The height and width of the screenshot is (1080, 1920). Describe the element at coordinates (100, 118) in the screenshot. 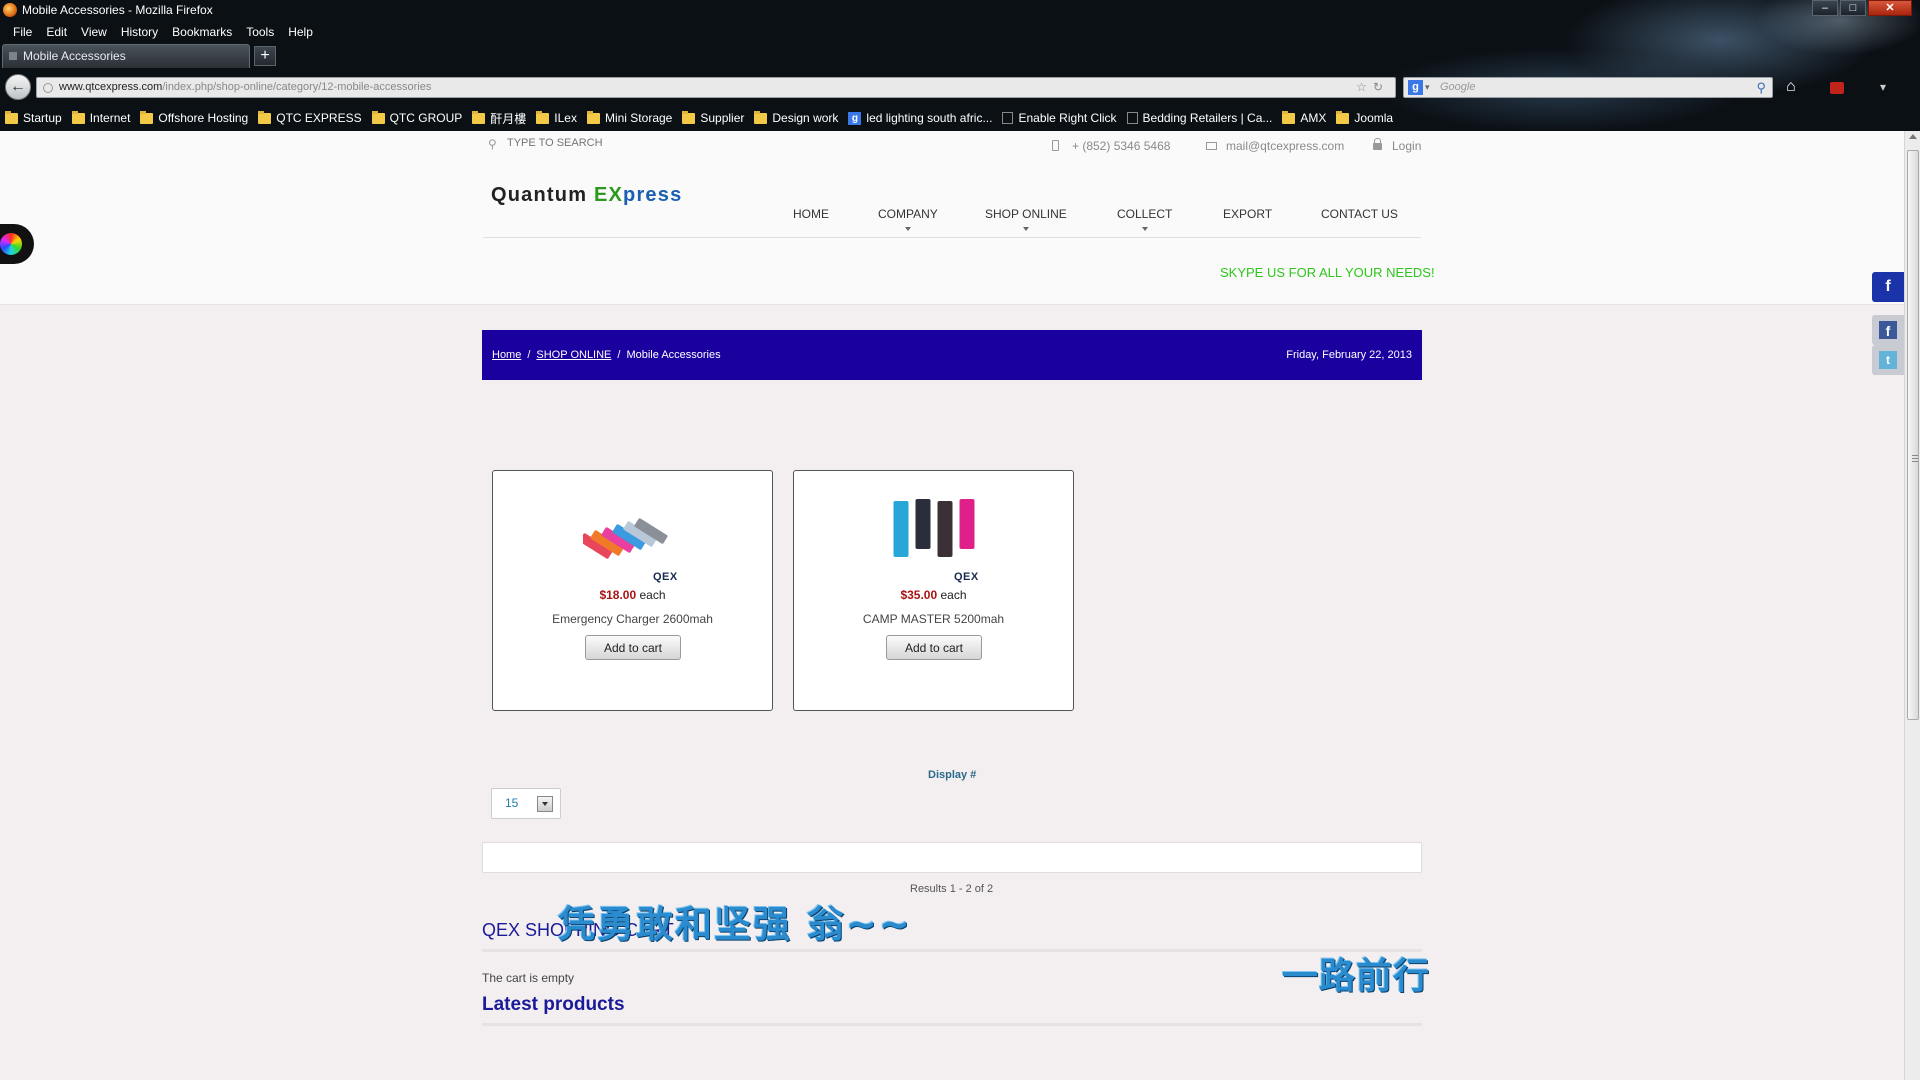

I see `bookmark-item: Internet` at that location.